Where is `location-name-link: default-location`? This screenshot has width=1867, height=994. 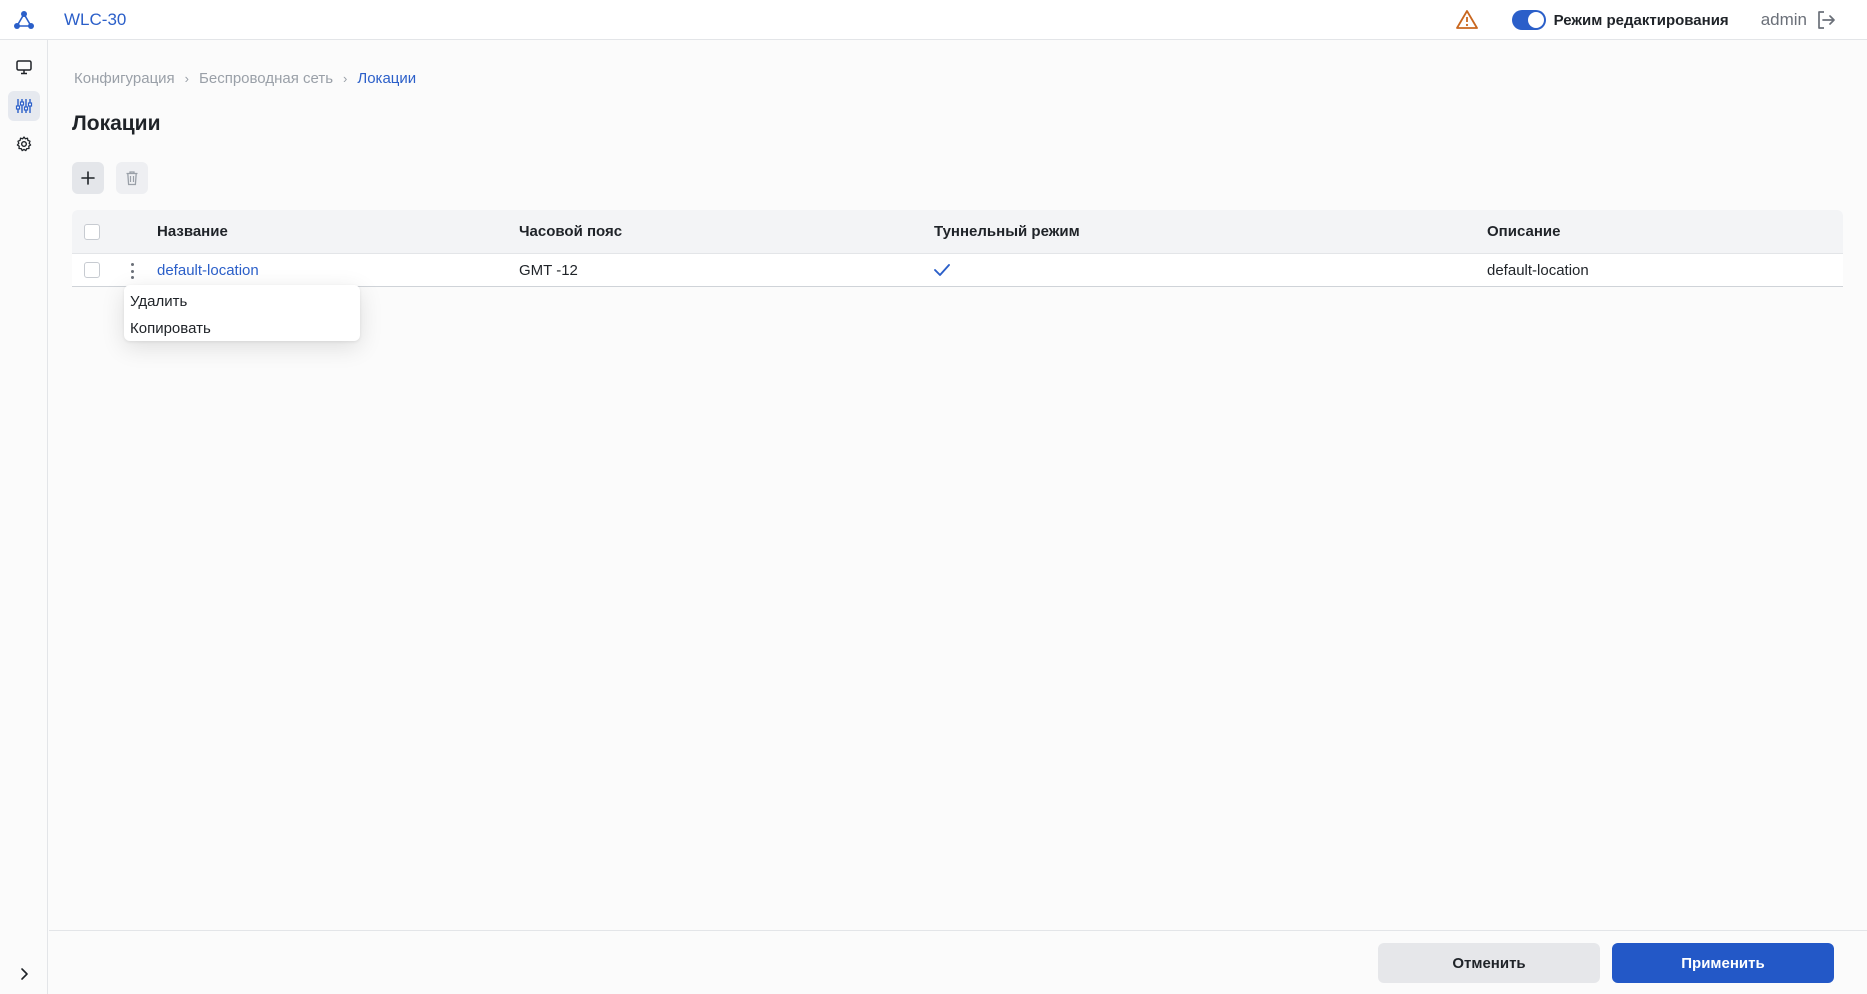 location-name-link: default-location is located at coordinates (208, 270).